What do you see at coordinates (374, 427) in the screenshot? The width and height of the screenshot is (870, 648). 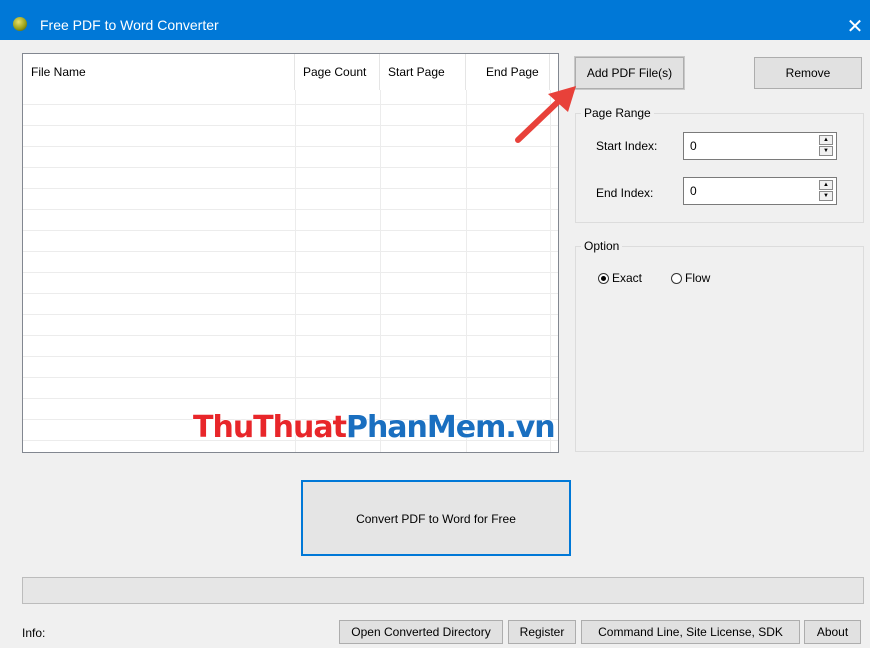 I see `watermark-logo: ThuThuatPhanMem.vn` at bounding box center [374, 427].